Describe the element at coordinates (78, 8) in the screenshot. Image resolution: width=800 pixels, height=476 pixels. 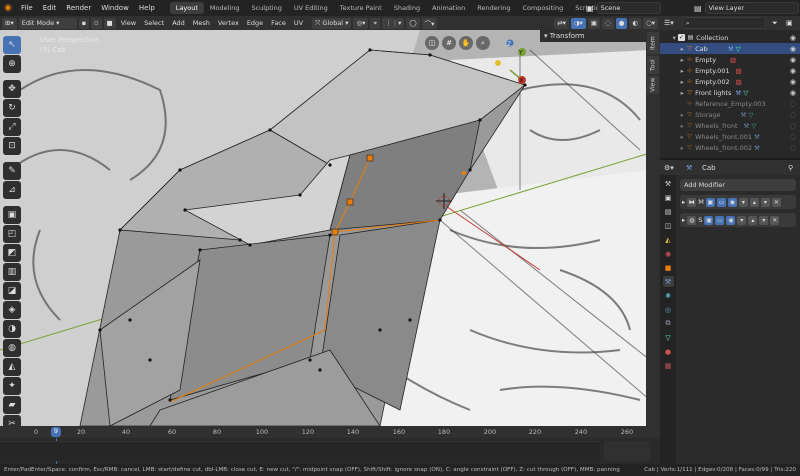
I see `menu-render: Render` at that location.